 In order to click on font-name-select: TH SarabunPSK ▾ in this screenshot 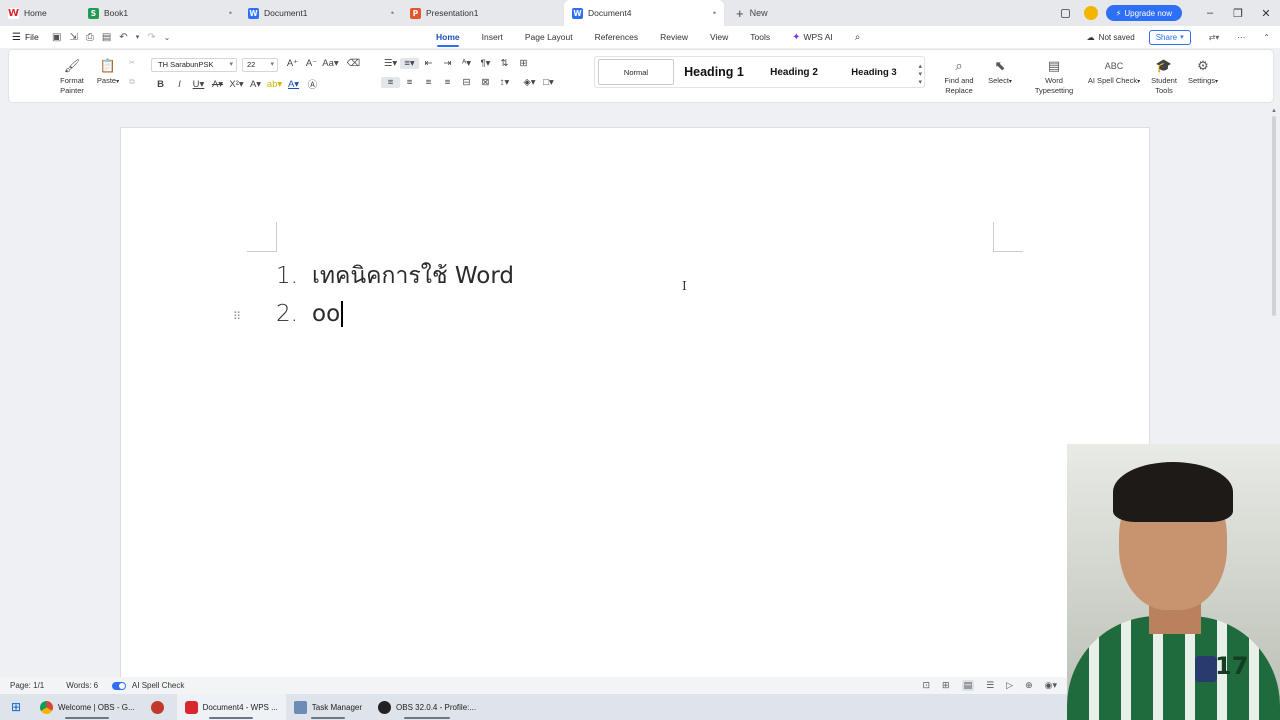, I will do `click(194, 65)`.